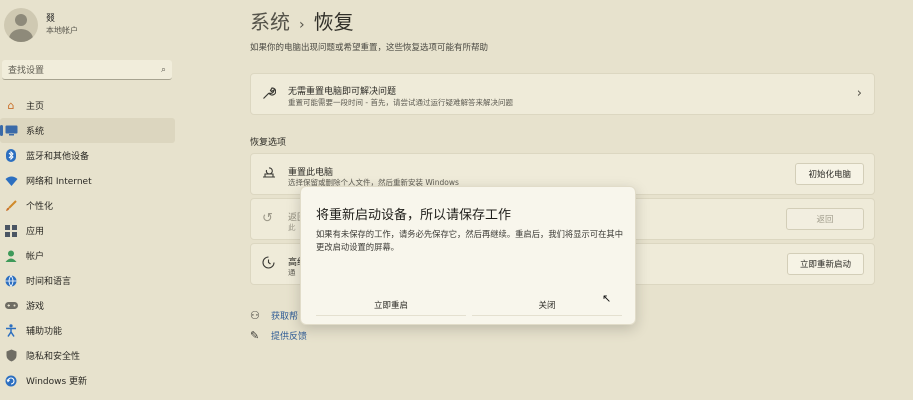 This screenshot has width=913, height=400. What do you see at coordinates (87, 130) in the screenshot?
I see `sidebar-item-system: 系统` at bounding box center [87, 130].